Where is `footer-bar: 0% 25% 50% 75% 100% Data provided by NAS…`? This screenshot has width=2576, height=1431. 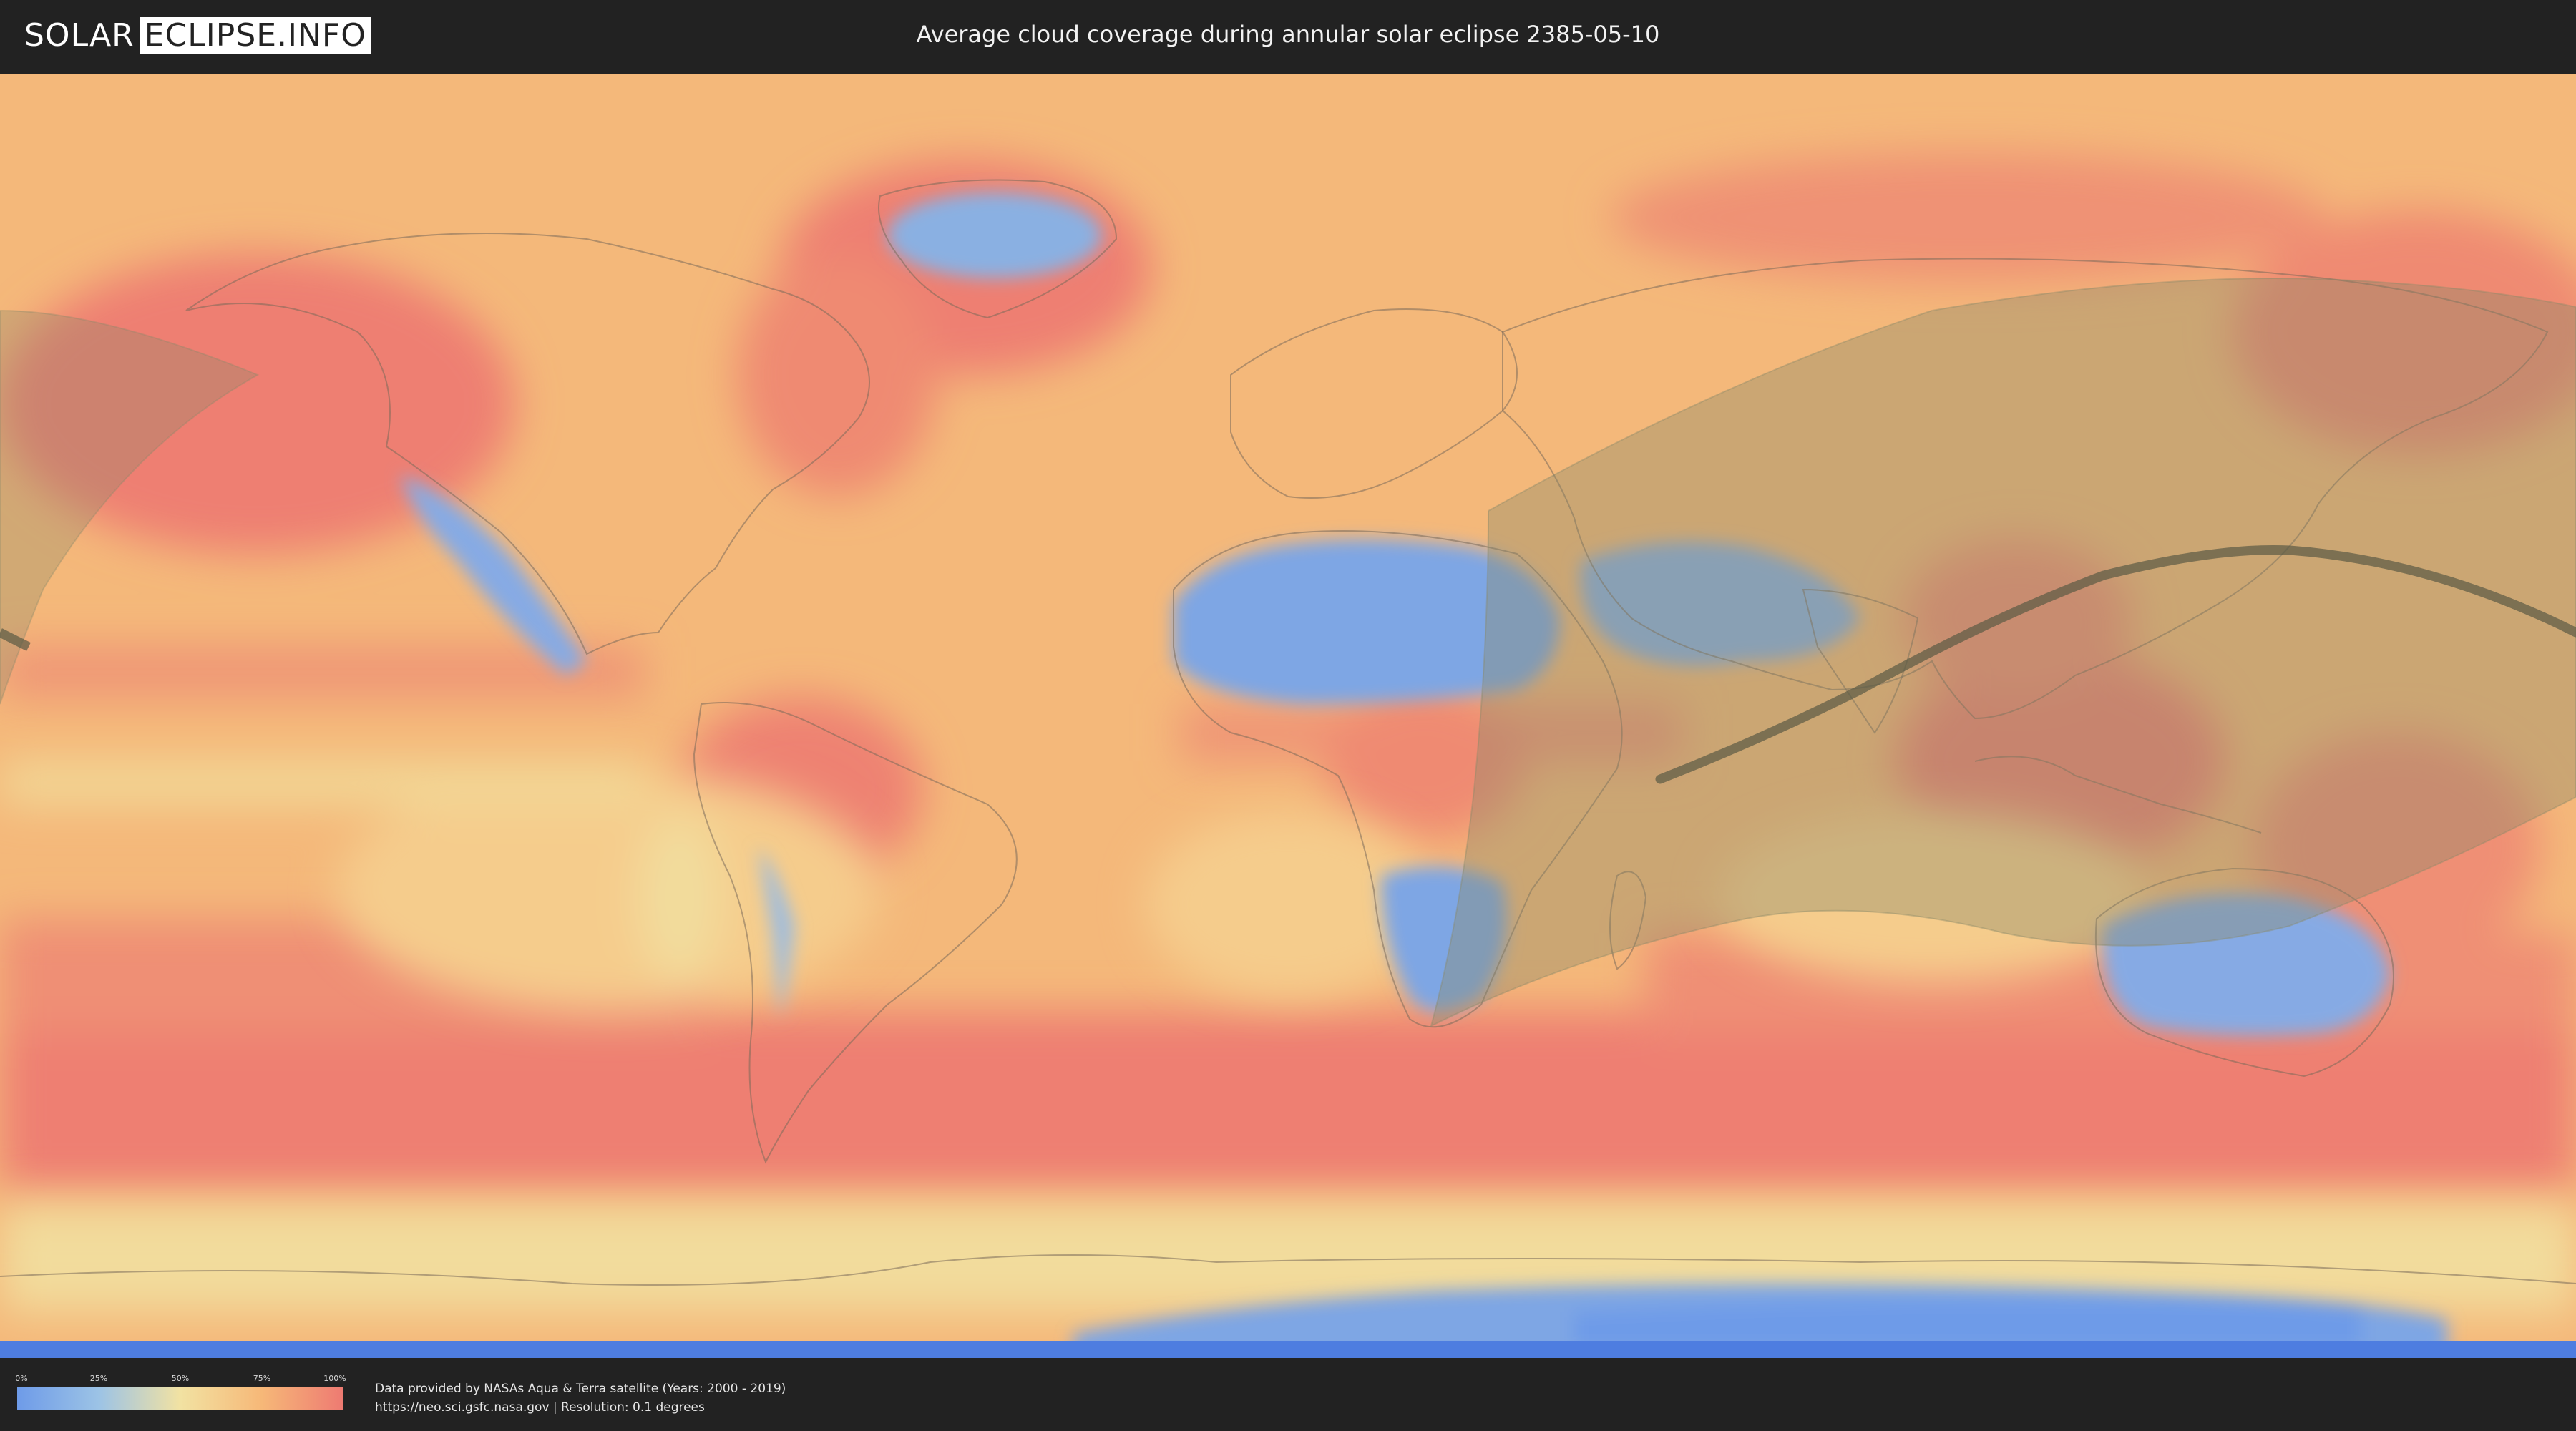 footer-bar: 0% 25% 50% 75% 100% Data provided by NAS… is located at coordinates (1288, 1394).